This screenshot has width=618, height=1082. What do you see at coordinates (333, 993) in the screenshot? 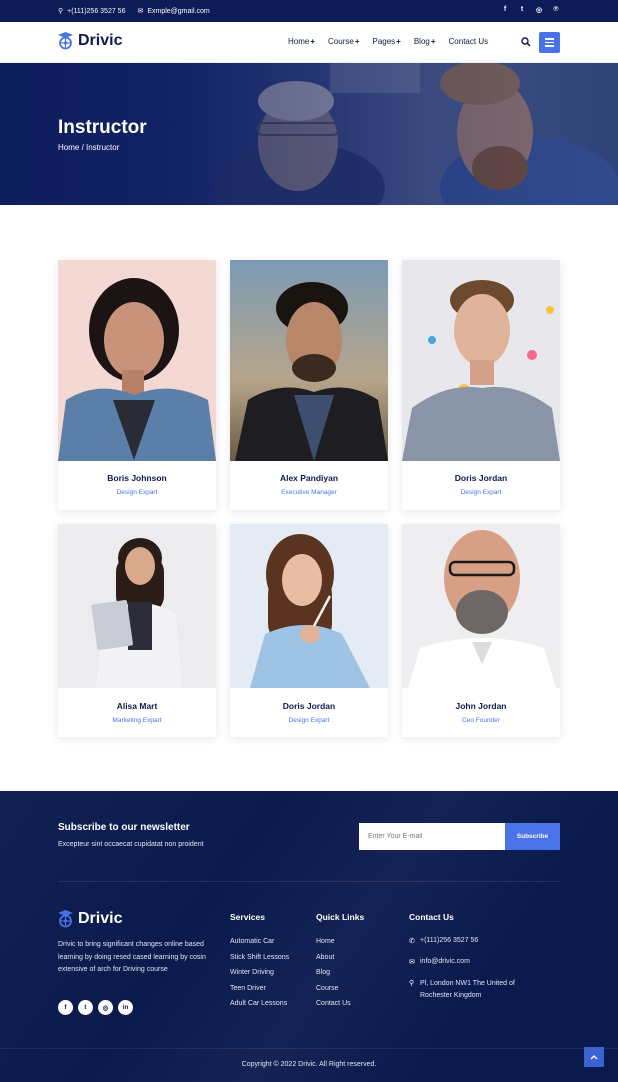
I see `quick-link: Course` at bounding box center [333, 993].